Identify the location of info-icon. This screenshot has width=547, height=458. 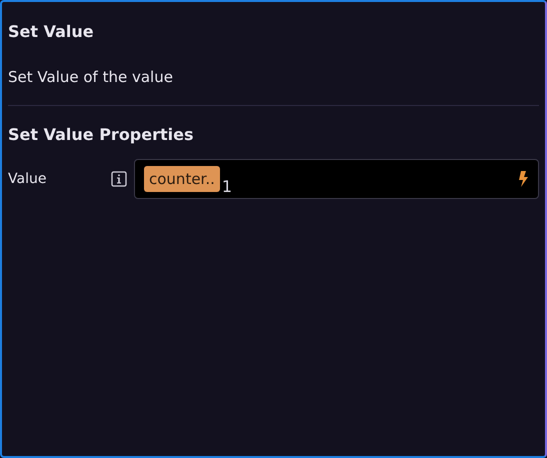
(119, 179).